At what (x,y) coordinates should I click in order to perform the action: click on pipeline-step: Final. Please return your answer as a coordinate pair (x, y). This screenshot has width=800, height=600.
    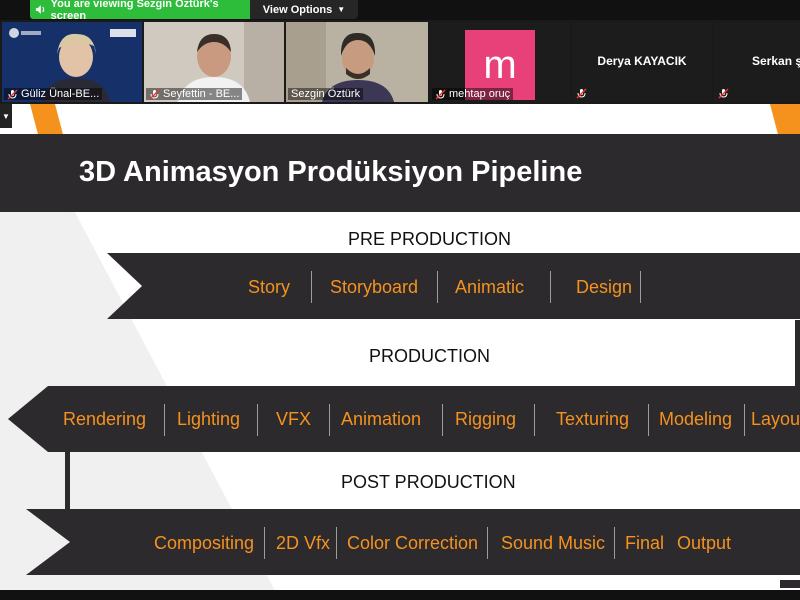
    Looking at the image, I should click on (645, 543).